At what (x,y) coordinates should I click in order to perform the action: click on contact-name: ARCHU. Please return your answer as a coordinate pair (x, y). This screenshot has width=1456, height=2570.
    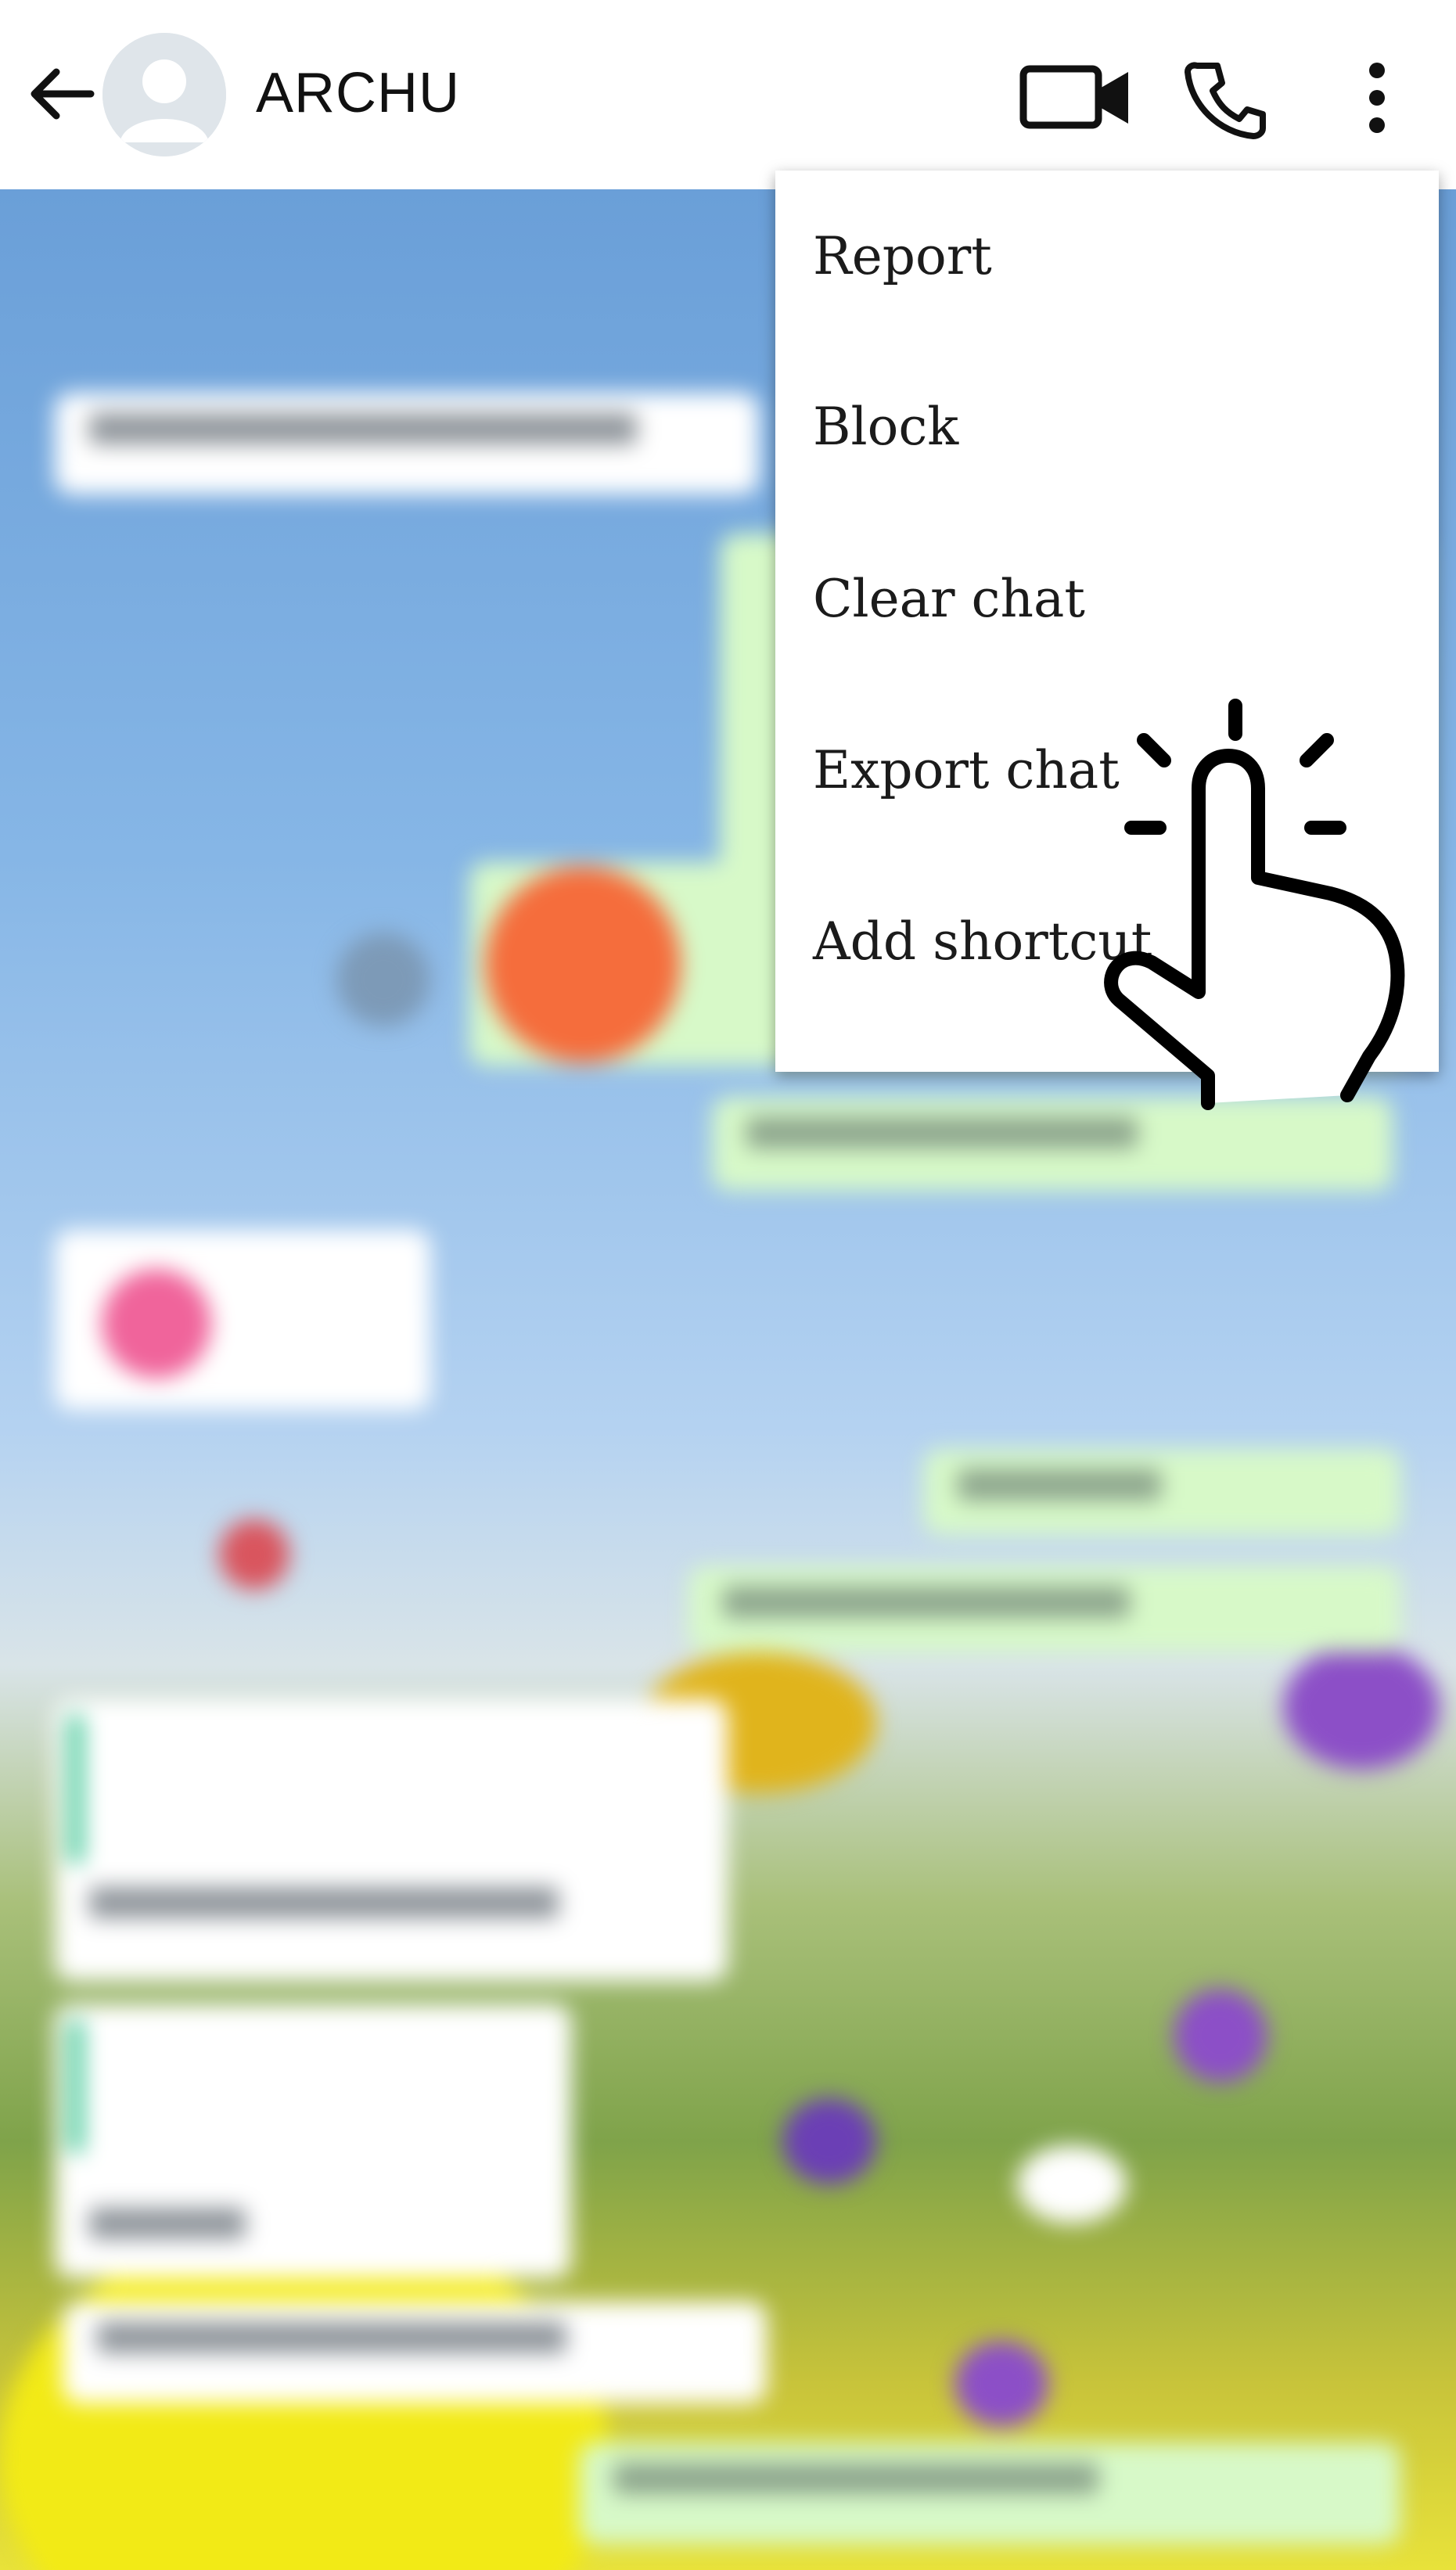
    Looking at the image, I should click on (358, 93).